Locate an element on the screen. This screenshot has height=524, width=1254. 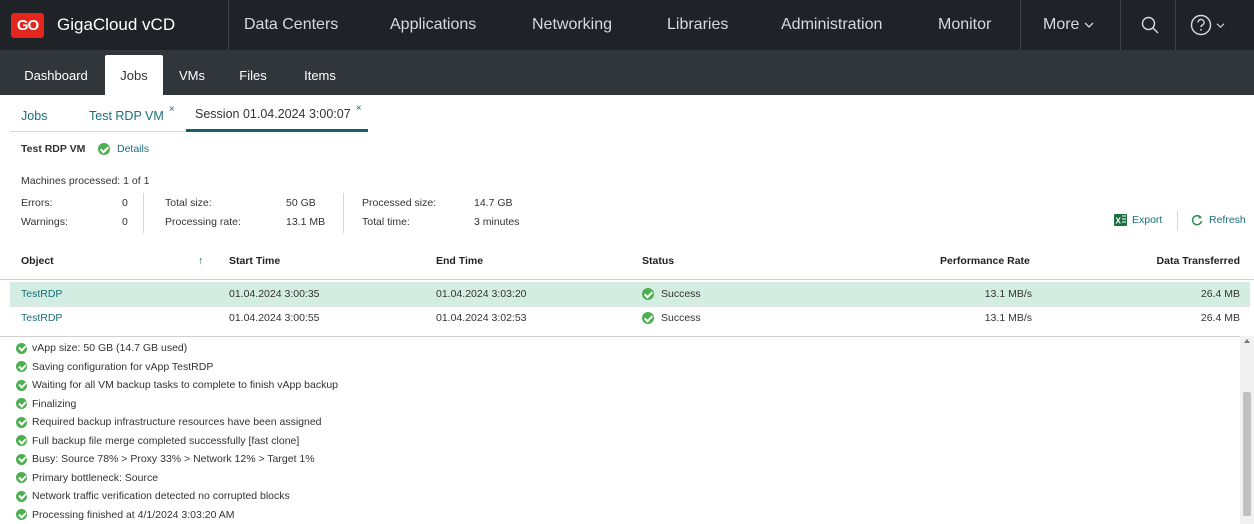
crumb-test-rdp-vm: Test RDP VM × is located at coordinates (132, 115).